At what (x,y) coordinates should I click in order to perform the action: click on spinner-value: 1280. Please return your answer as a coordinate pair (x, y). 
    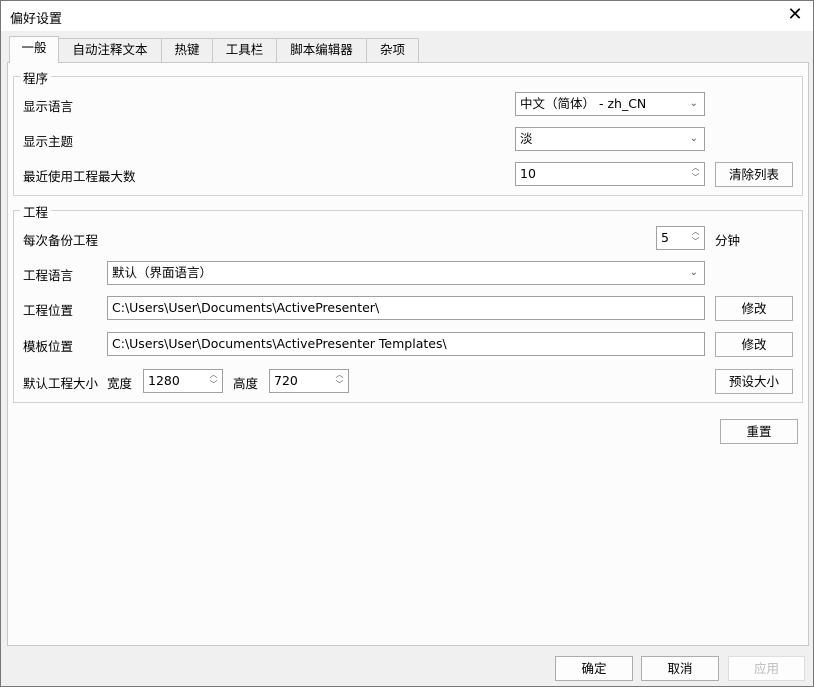
    Looking at the image, I should click on (164, 380).